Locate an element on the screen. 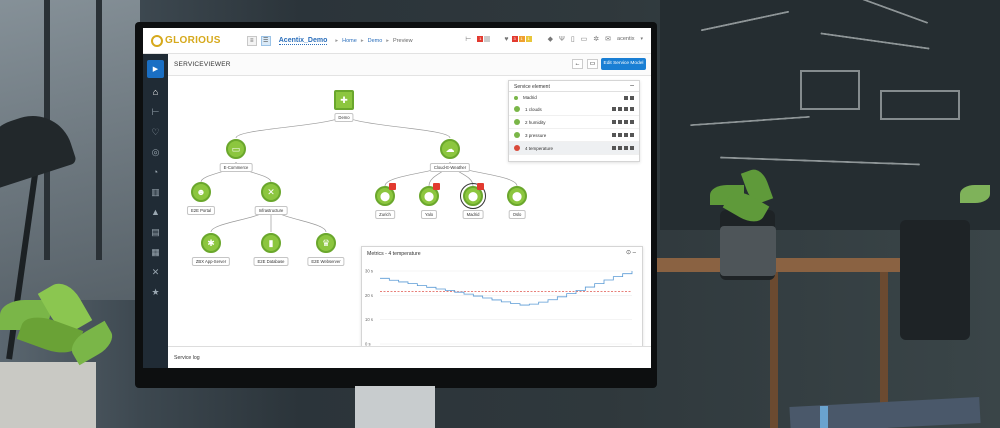 The width and height of the screenshot is (1000, 428). node-oslo-label: Oslo is located at coordinates (517, 214).